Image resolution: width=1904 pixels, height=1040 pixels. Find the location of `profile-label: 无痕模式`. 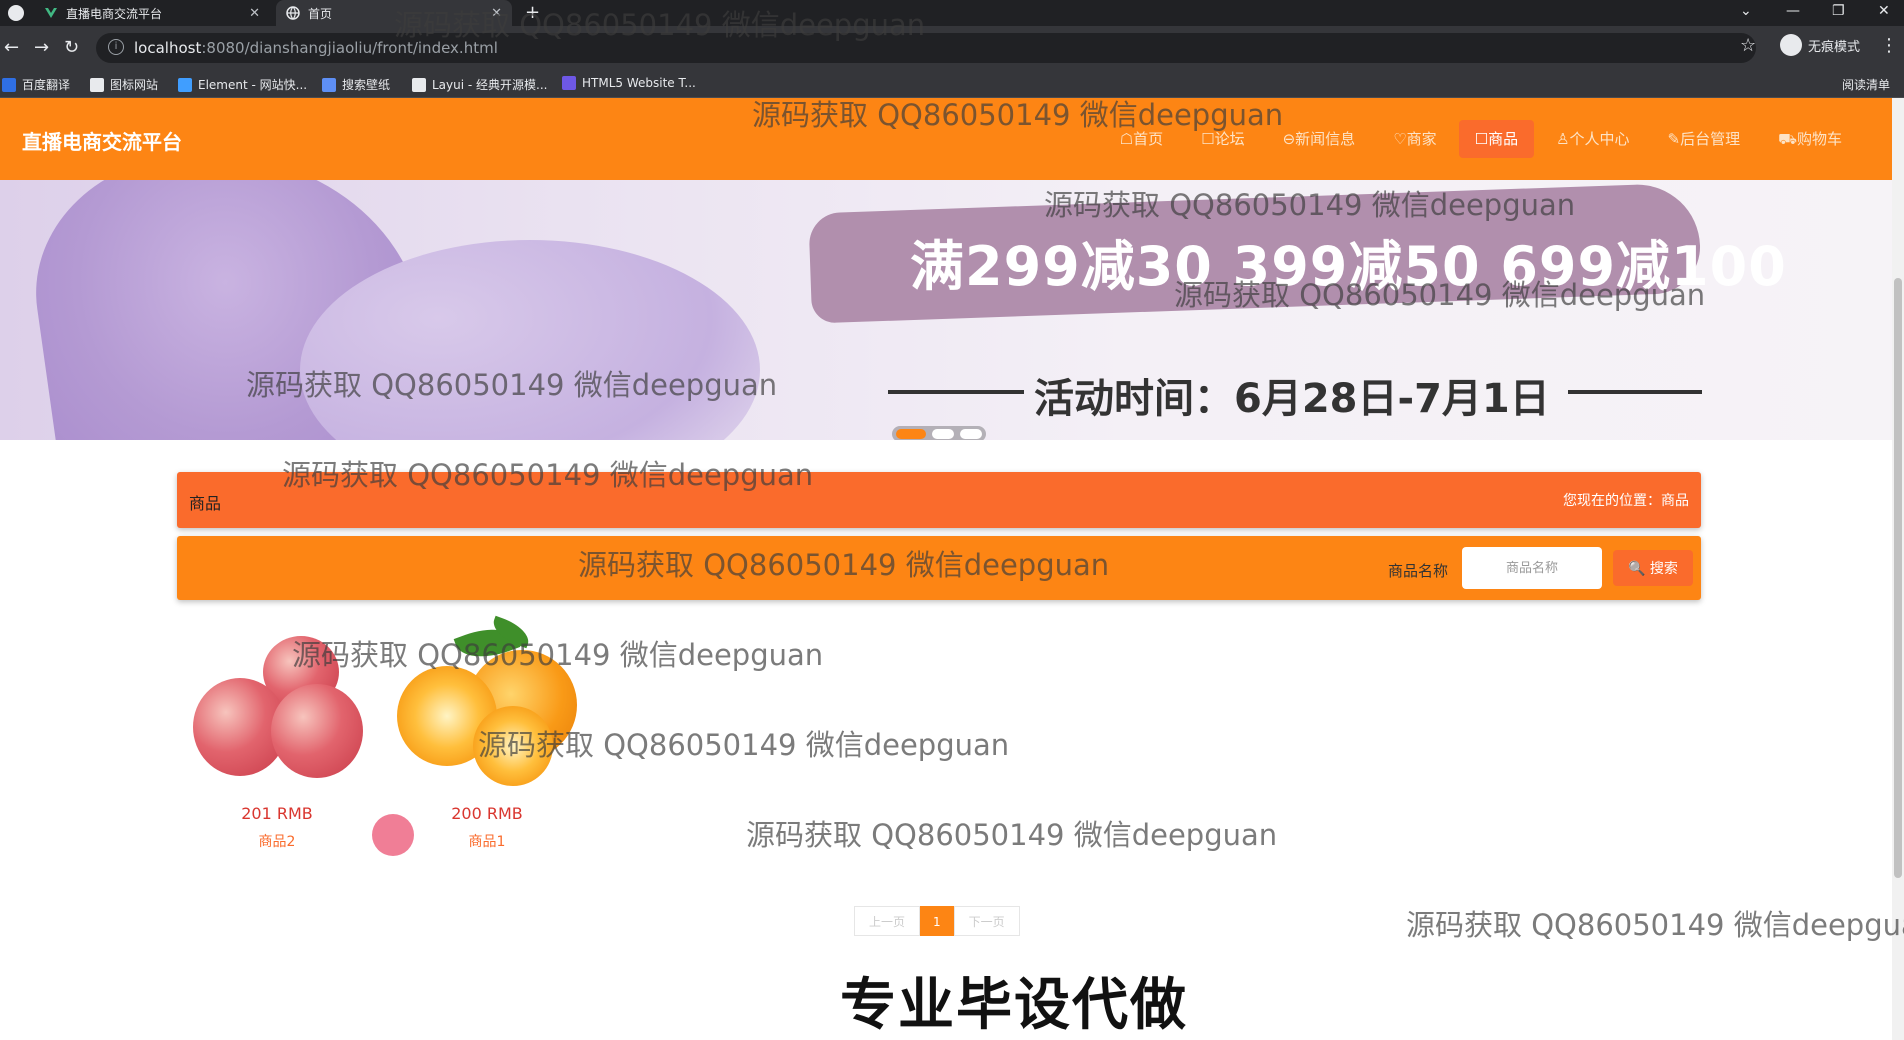

profile-label: 无痕模式 is located at coordinates (1834, 47).